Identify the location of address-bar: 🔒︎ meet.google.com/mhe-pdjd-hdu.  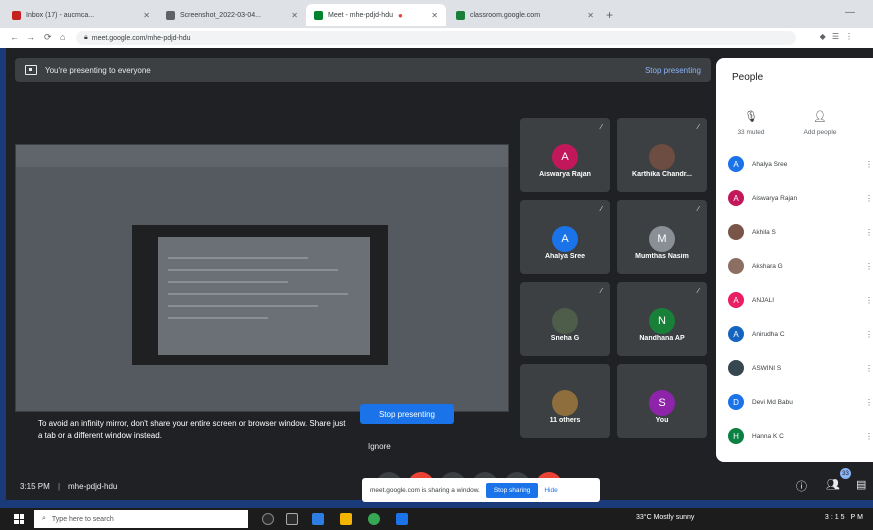
(436, 38).